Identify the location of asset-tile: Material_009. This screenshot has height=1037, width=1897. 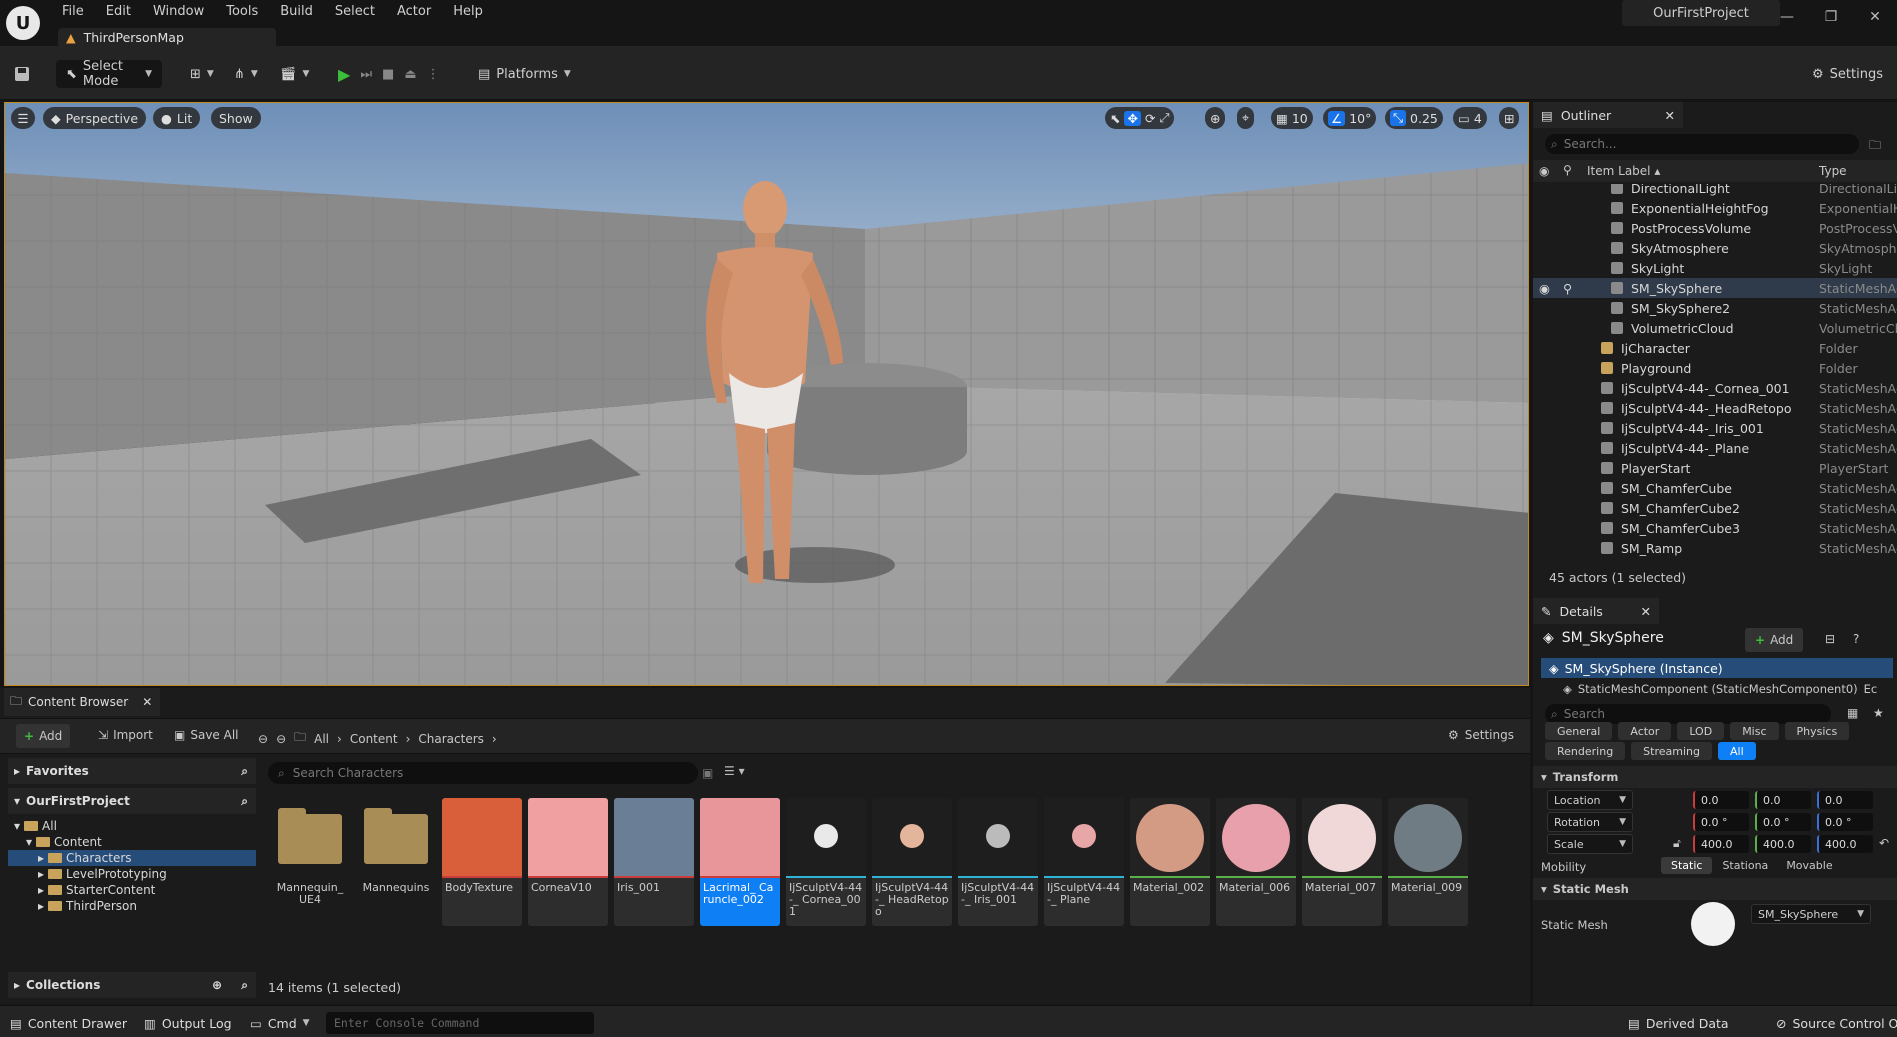
(1428, 862).